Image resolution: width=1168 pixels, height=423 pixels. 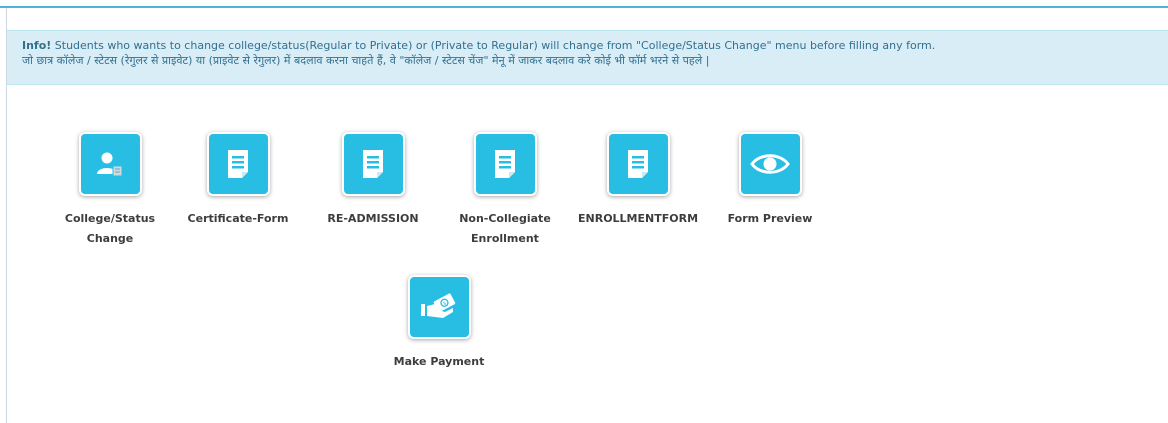 I want to click on info-prefix: Info!, so click(x=37, y=45).